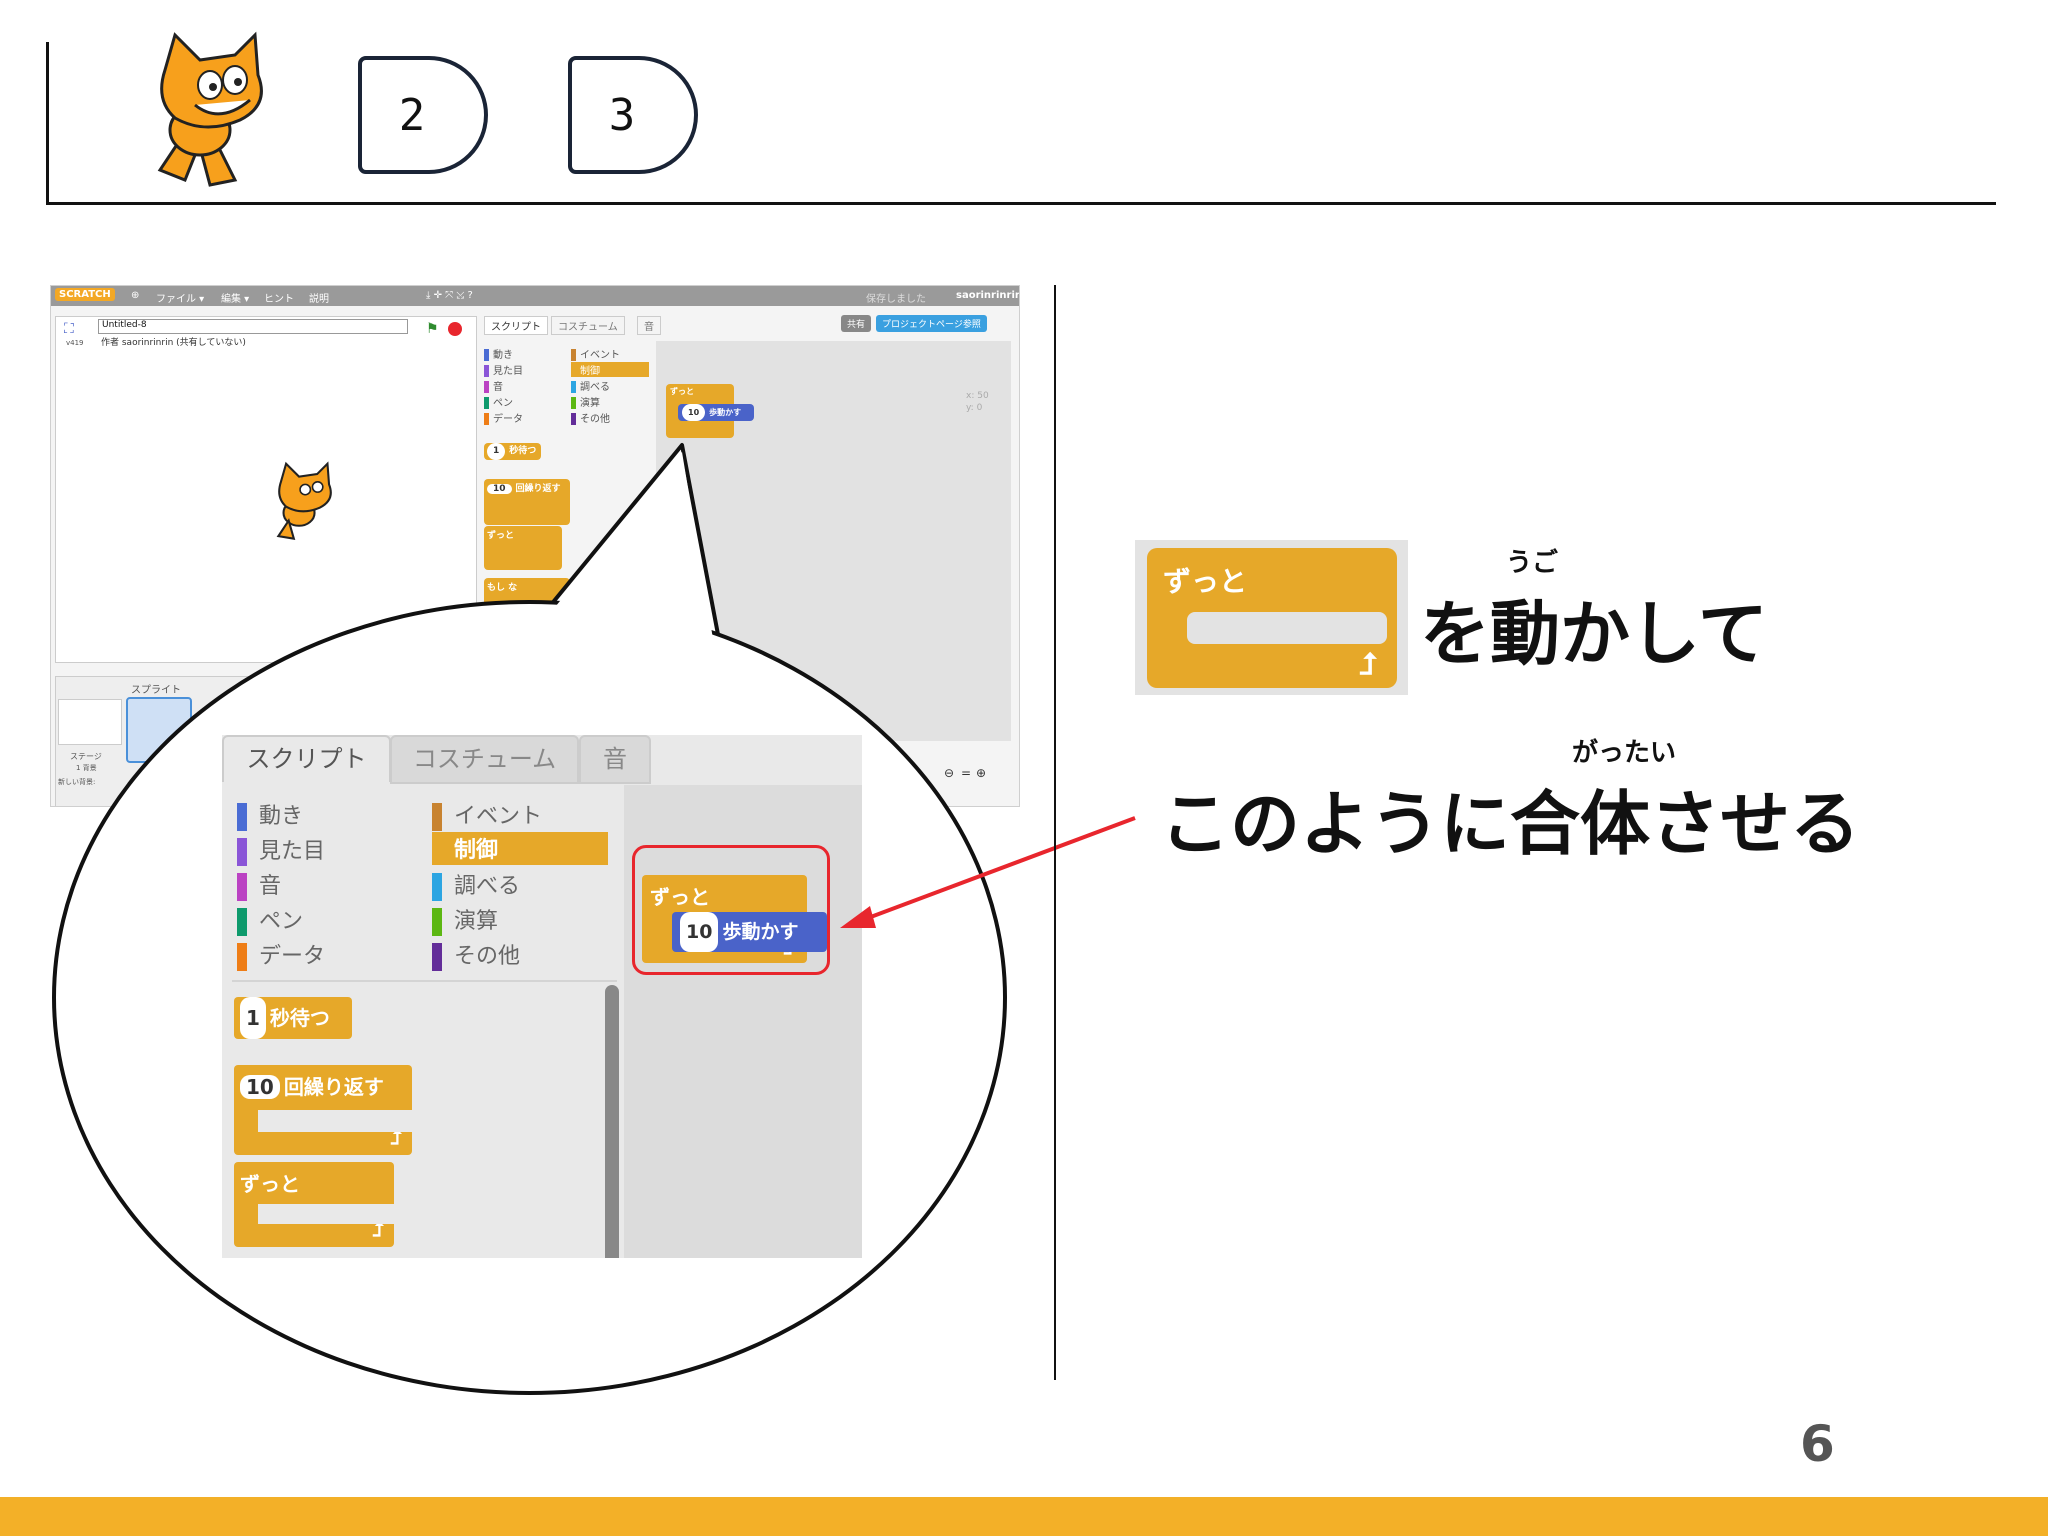  I want to click on zoom-palette-scrollbar, so click(612, 1121).